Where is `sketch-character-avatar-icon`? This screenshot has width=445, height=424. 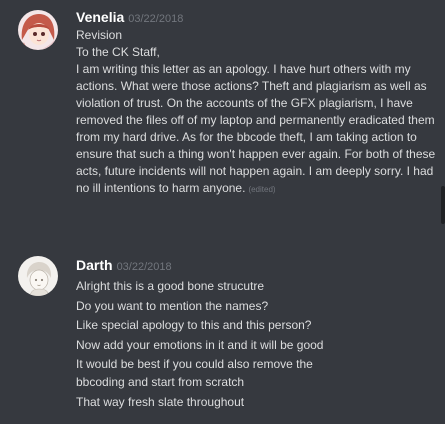
sketch-character-avatar-icon is located at coordinates (38, 276).